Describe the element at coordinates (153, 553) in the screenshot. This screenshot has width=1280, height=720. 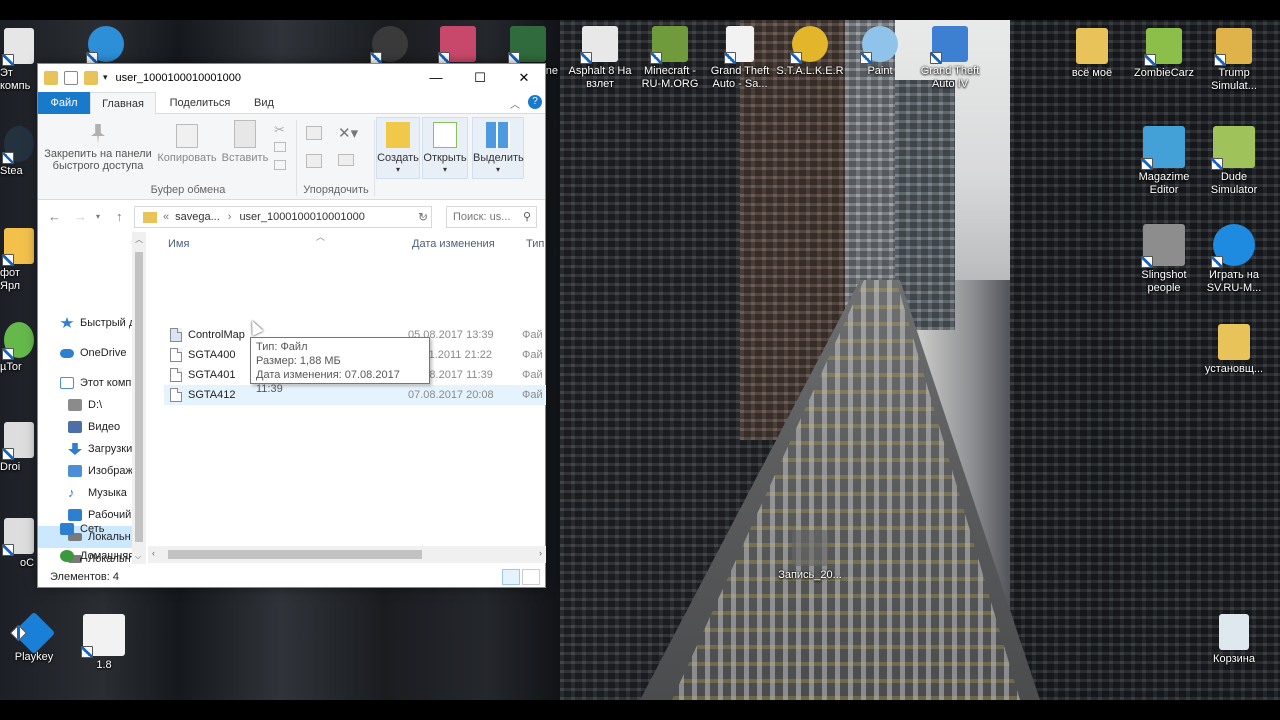
I see `scroll-left-icon: ‹` at that location.